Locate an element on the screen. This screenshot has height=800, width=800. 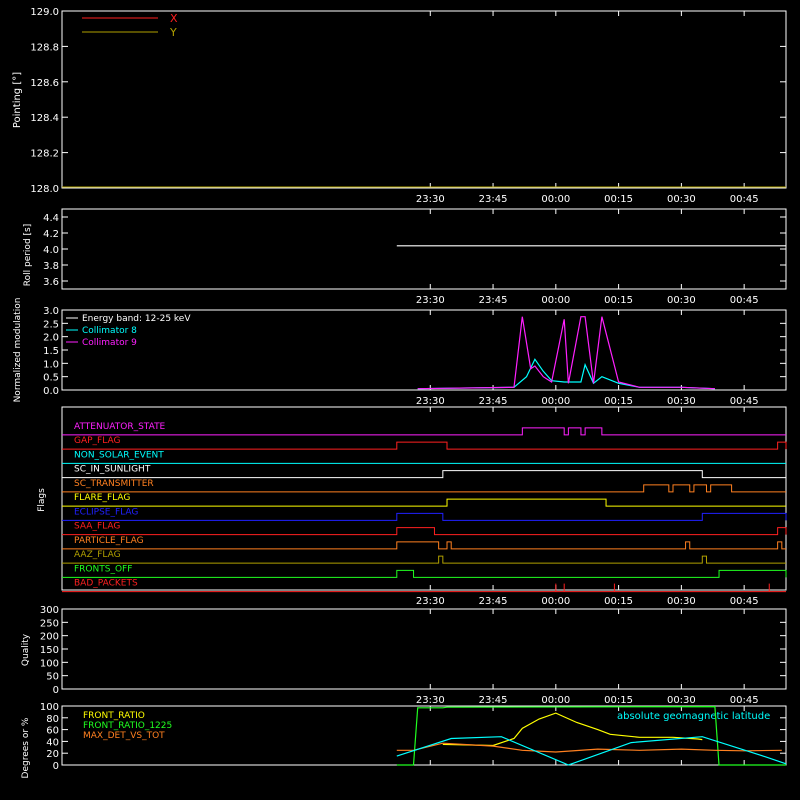
pointing-panel: Pointing [°] X Y is located at coordinates (95, 70).